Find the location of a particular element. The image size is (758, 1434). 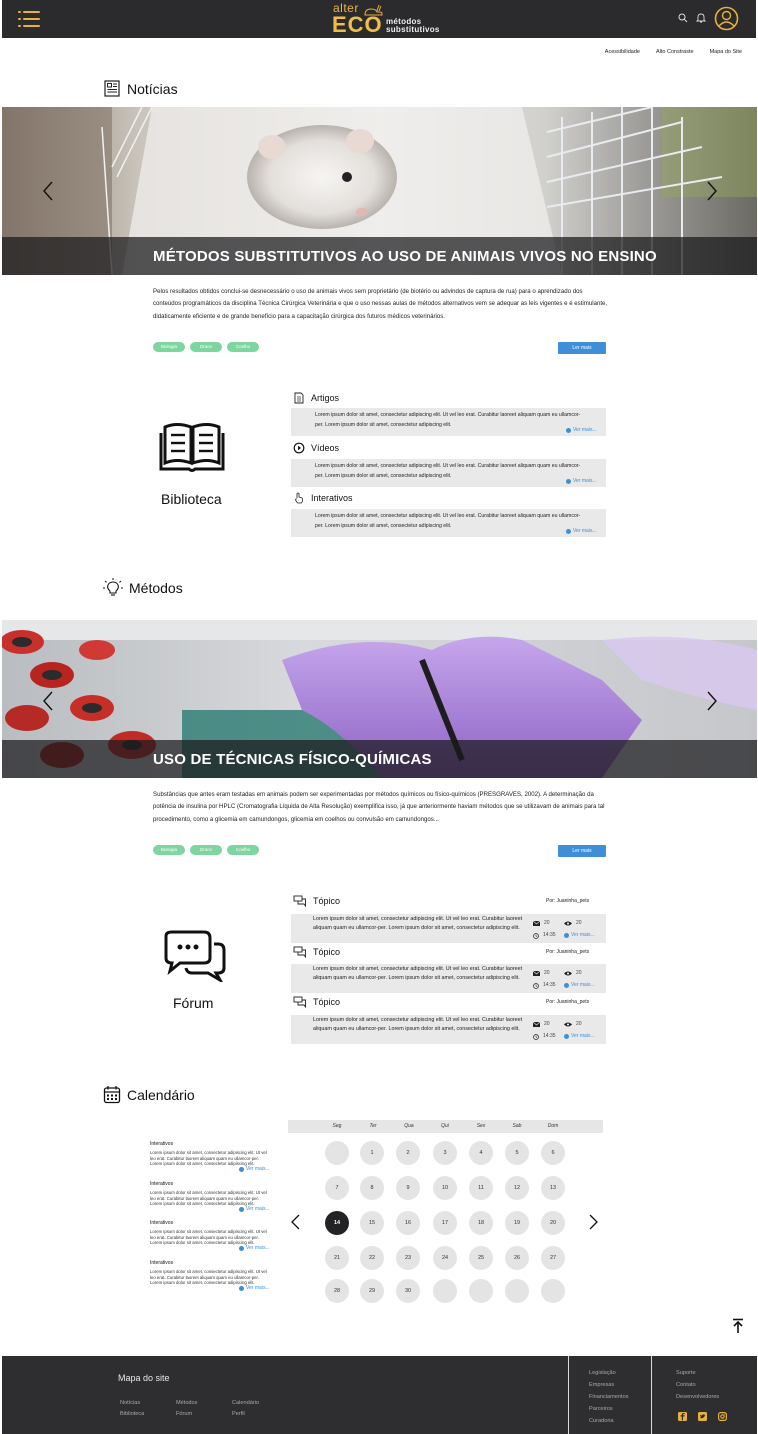

footer-link-contato: Contato is located at coordinates (686, 1385).